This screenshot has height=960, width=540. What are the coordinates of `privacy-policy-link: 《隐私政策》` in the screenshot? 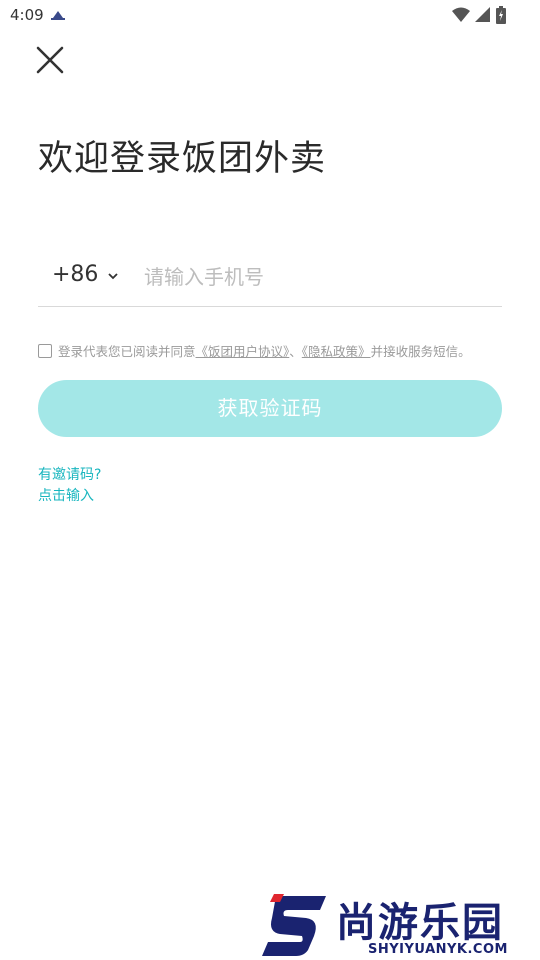 It's located at (336, 351).